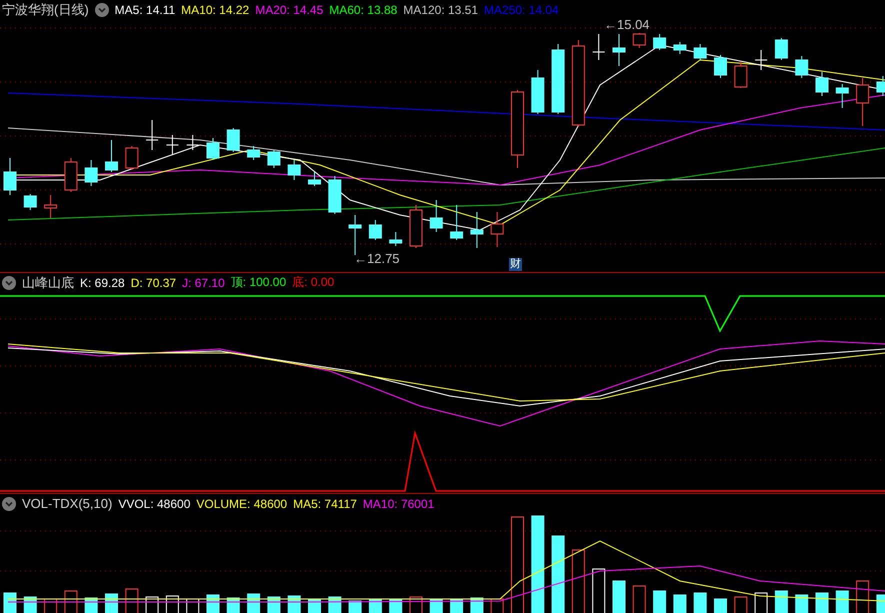  What do you see at coordinates (102, 283) in the screenshot?
I see `indicator-value: K: 69.28` at bounding box center [102, 283].